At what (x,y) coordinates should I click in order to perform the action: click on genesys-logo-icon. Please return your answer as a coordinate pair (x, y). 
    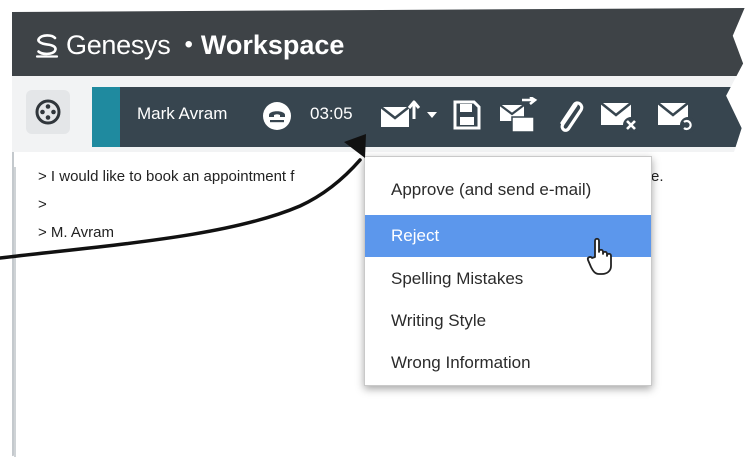
    Looking at the image, I should click on (47, 46).